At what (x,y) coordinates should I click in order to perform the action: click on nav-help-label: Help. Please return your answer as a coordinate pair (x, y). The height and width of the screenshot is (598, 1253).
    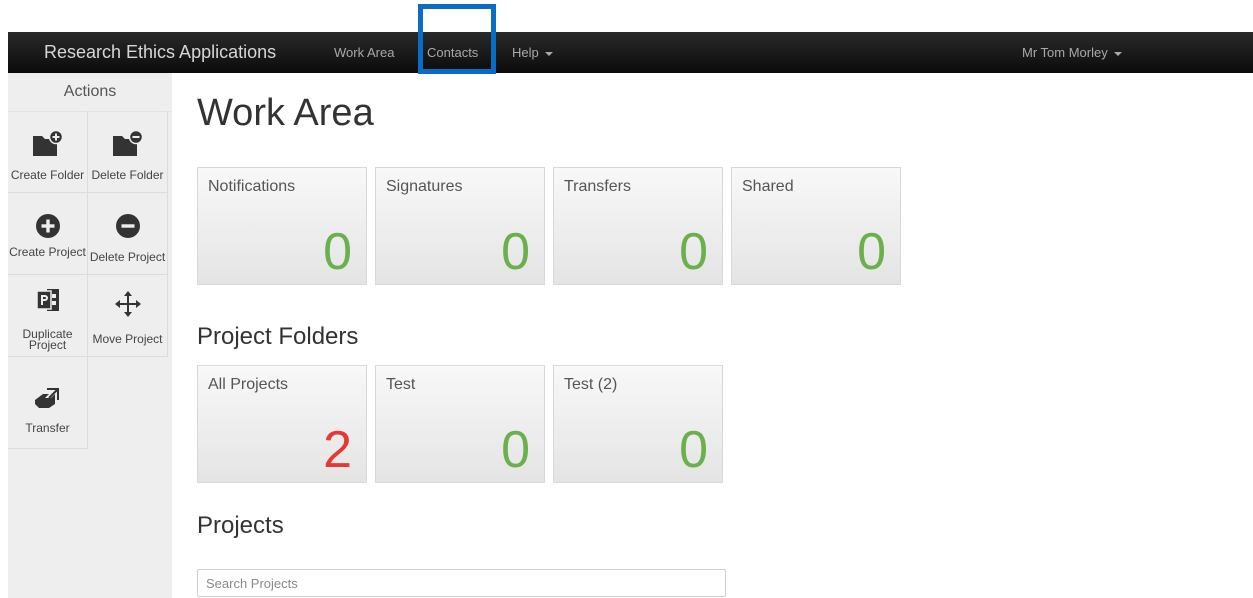
    Looking at the image, I should click on (525, 52).